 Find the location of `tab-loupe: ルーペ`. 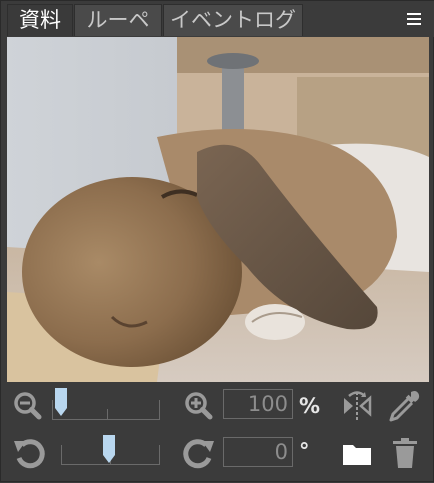

tab-loupe: ルーペ is located at coordinates (118, 20).